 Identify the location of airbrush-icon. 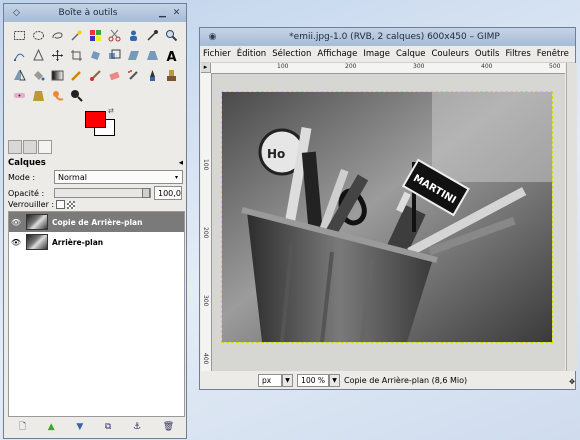
(133, 75).